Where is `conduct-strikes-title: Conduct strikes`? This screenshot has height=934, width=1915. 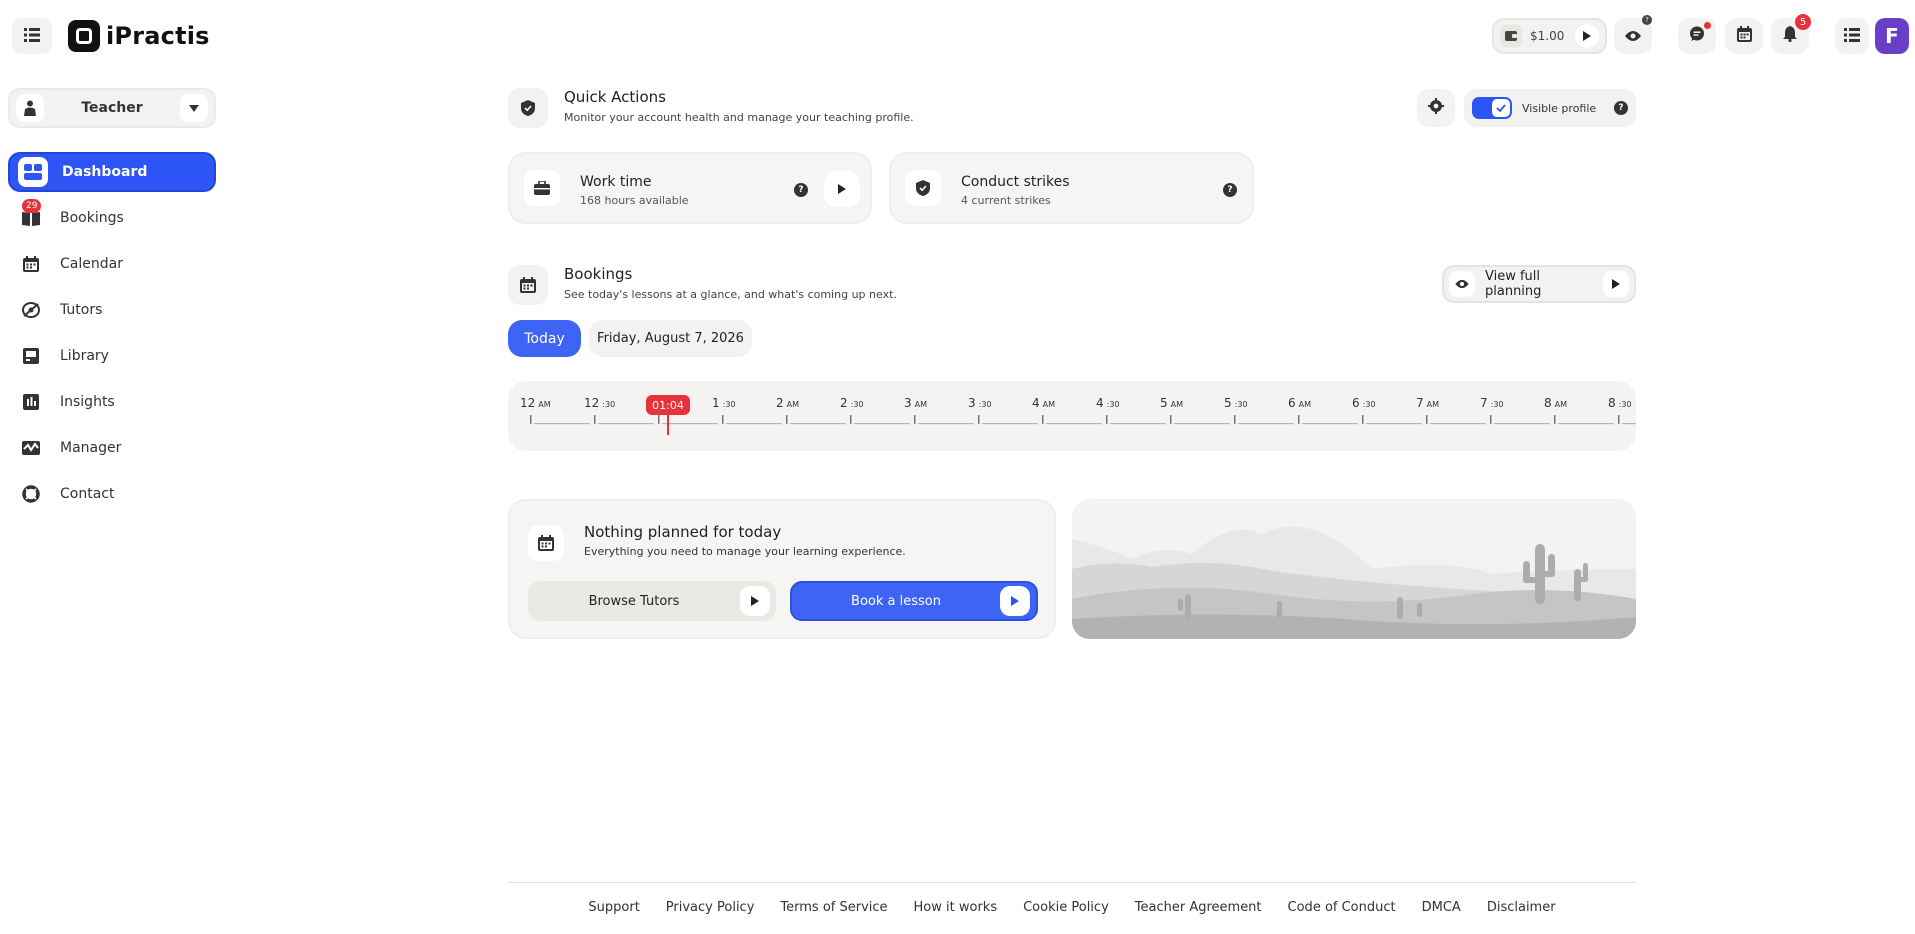
conduct-strikes-title: Conduct strikes is located at coordinates (1015, 182).